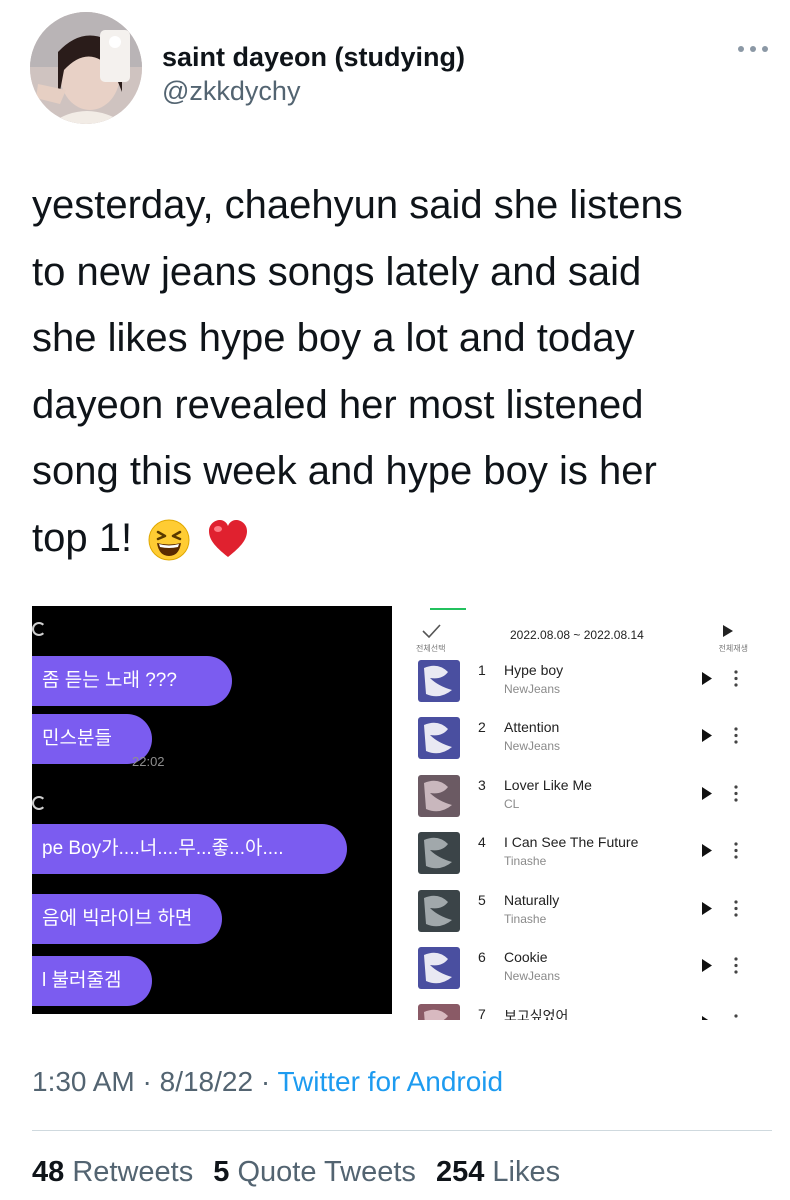 This screenshot has width=790, height=1200. What do you see at coordinates (587, 975) in the screenshot?
I see `track-row: 6 Cookie NewJeans` at bounding box center [587, 975].